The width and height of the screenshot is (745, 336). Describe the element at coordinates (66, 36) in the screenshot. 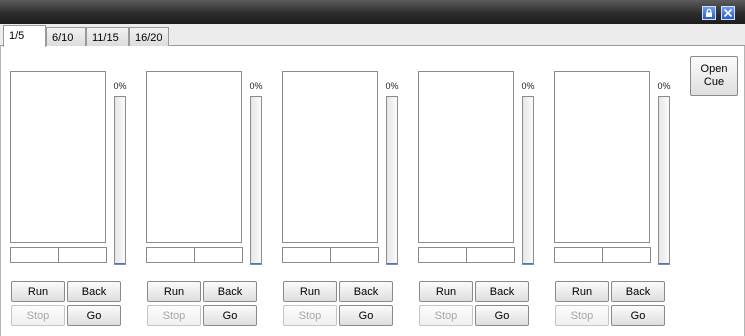

I see `tab-6-10: 6/10` at that location.